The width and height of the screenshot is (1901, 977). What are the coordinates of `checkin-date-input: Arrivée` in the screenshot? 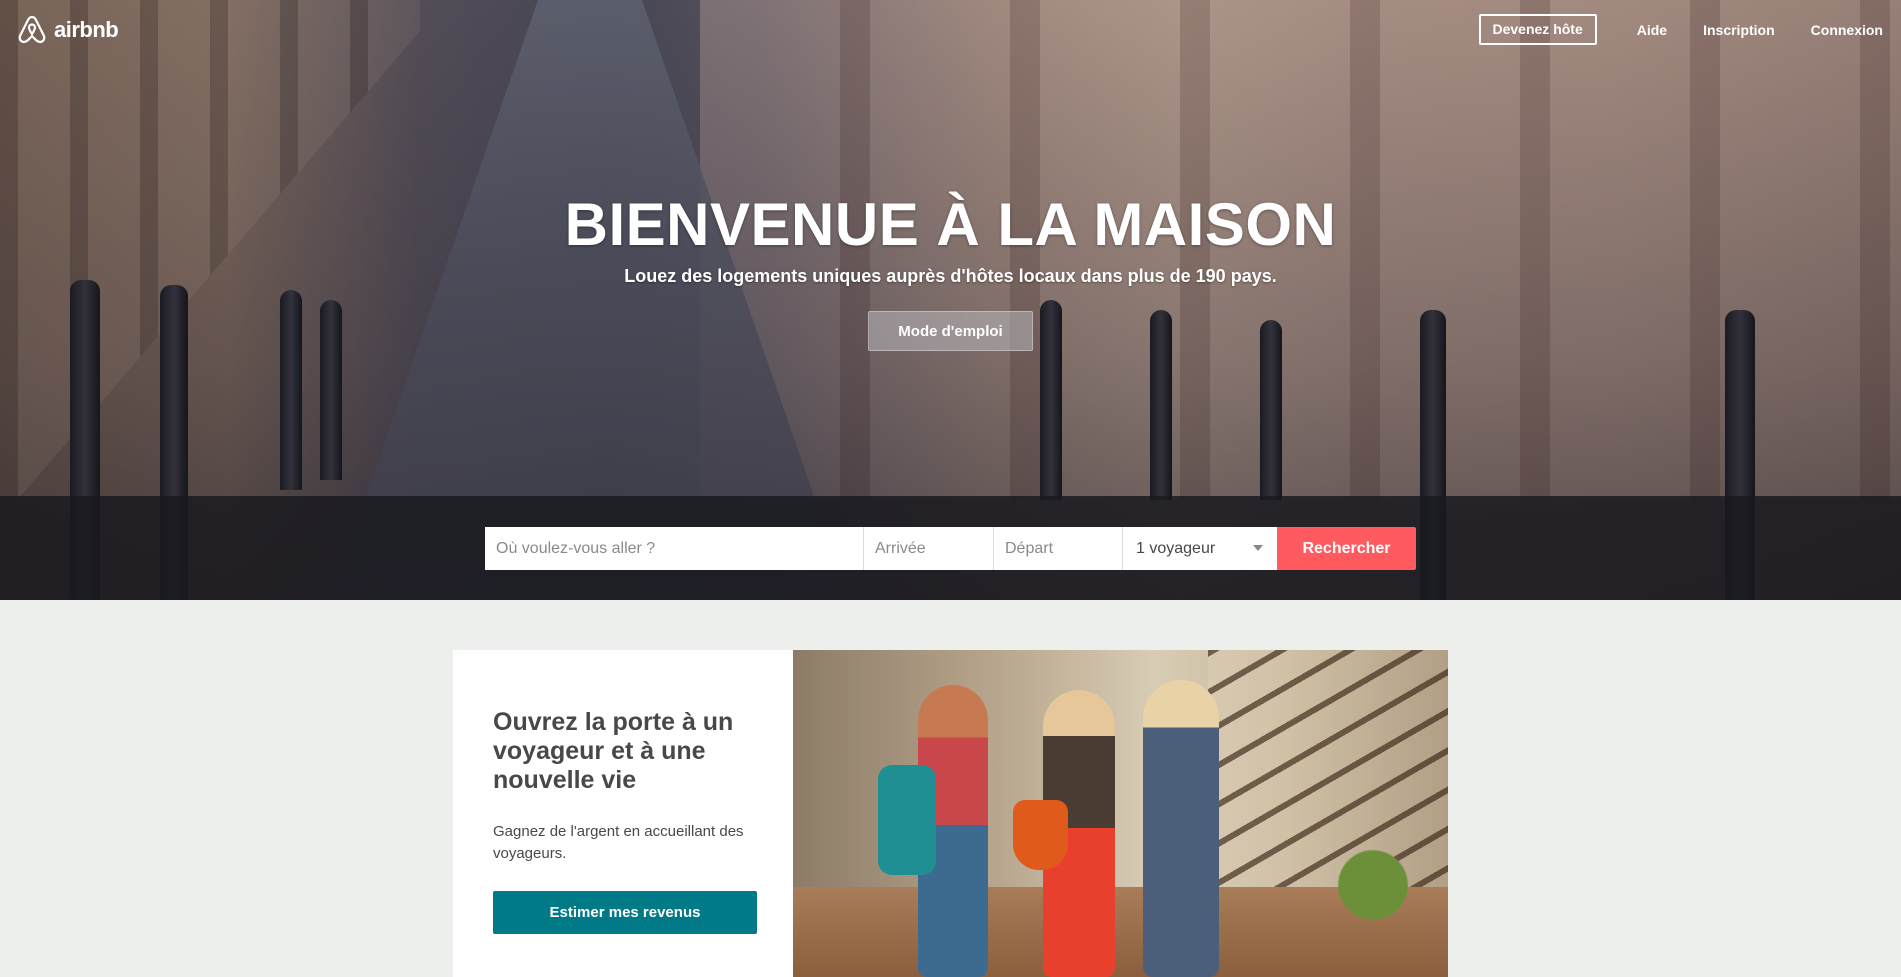 It's located at (929, 548).